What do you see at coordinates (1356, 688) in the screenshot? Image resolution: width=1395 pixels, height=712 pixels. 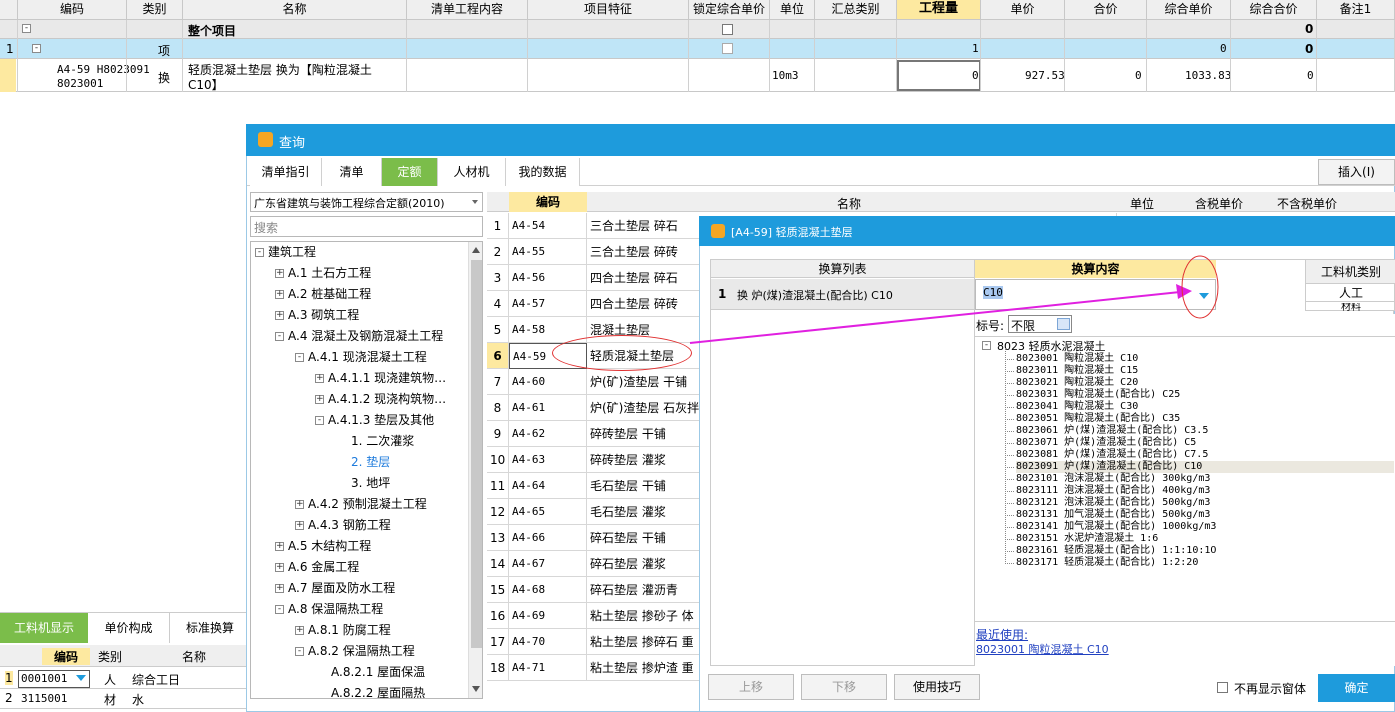 I see `confirm-button: 确定` at bounding box center [1356, 688].